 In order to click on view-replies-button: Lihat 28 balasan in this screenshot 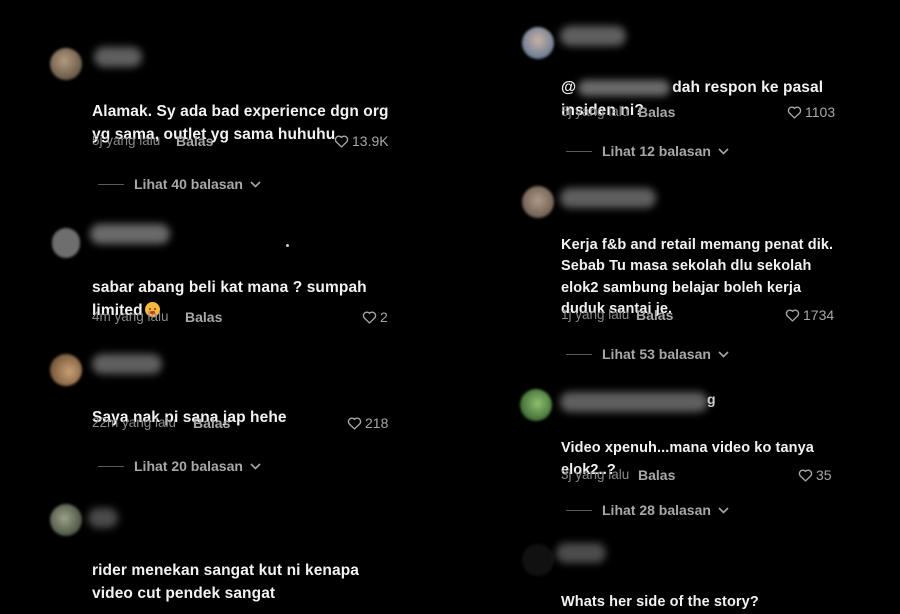, I will do `click(647, 510)`.